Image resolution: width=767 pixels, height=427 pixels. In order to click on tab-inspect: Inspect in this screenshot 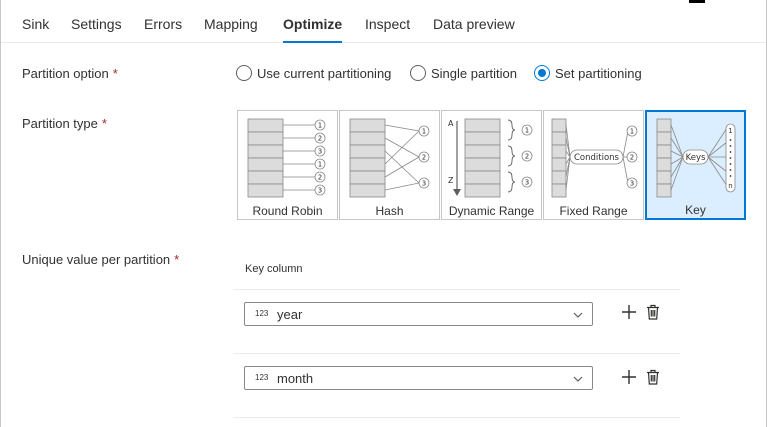, I will do `click(387, 21)`.